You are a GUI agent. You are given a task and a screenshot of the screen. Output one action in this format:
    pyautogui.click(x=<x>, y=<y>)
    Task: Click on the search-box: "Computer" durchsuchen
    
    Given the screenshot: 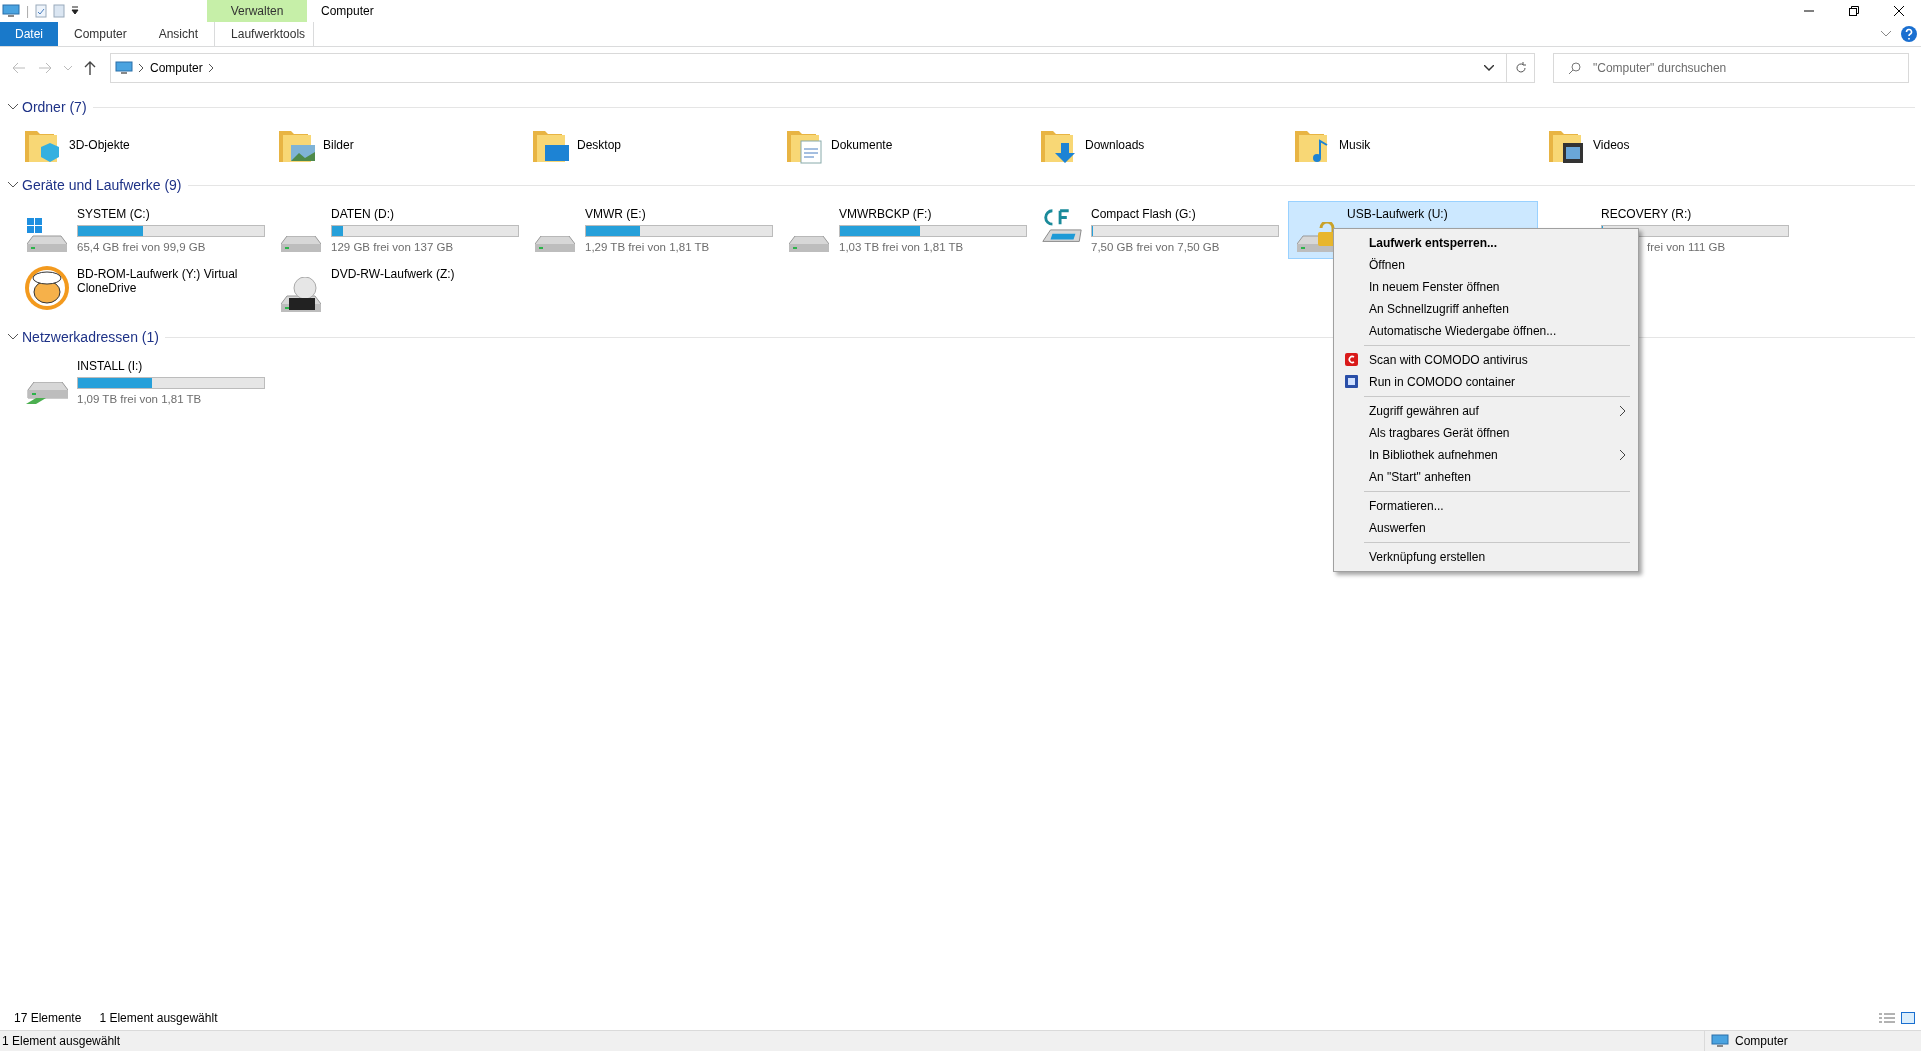 What is the action you would take?
    pyautogui.click(x=1731, y=68)
    